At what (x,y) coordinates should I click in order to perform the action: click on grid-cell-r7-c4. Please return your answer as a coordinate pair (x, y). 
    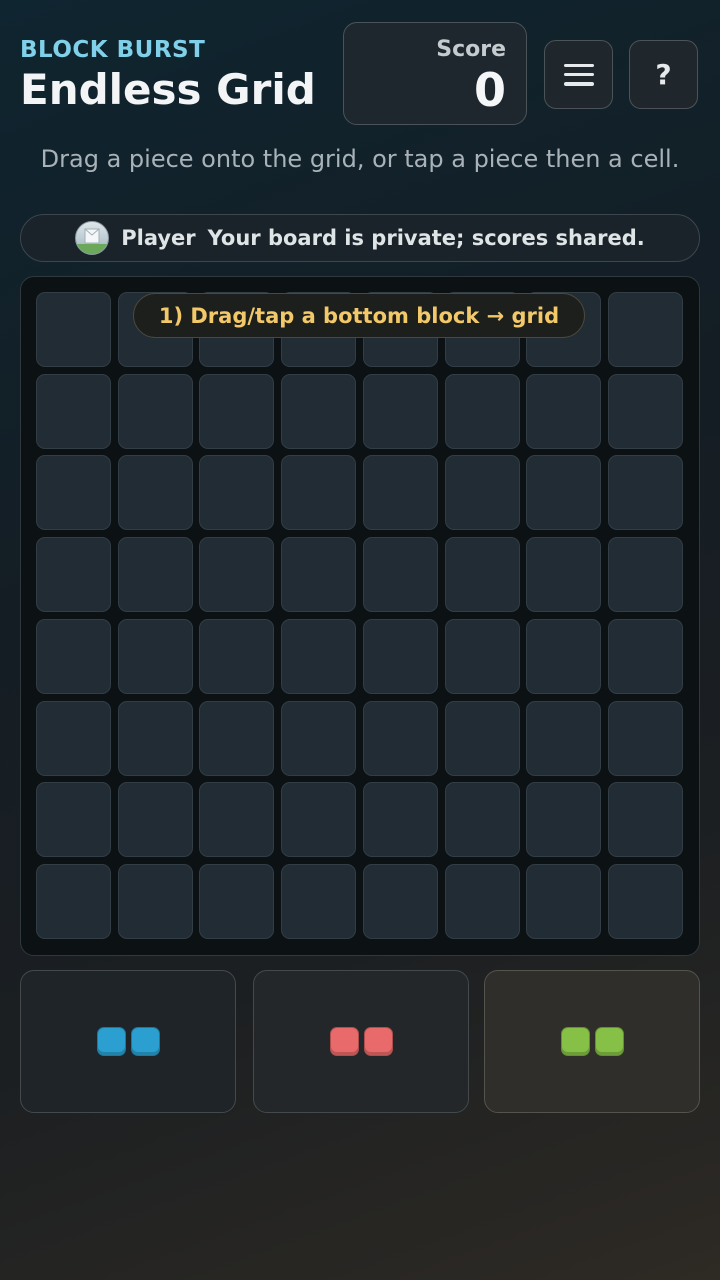
    Looking at the image, I should click on (318, 819).